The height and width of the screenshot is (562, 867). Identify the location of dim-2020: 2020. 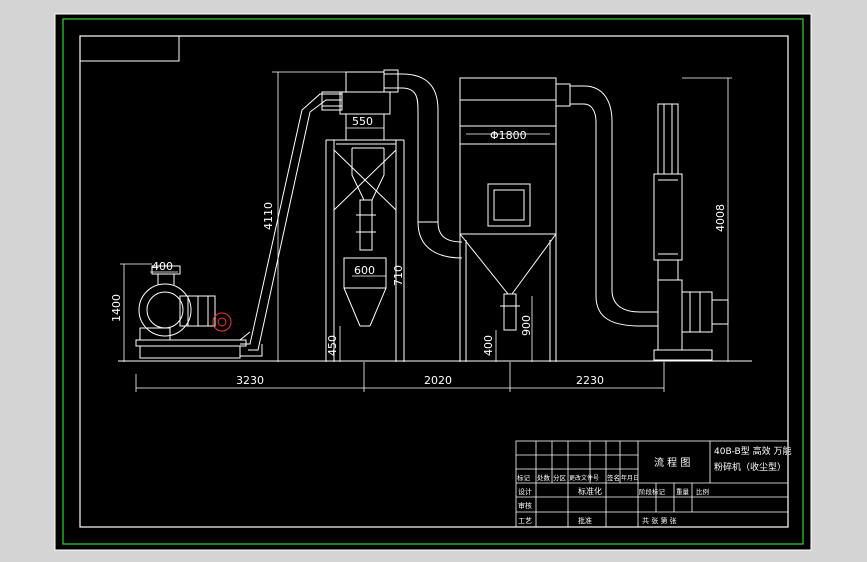
(438, 380).